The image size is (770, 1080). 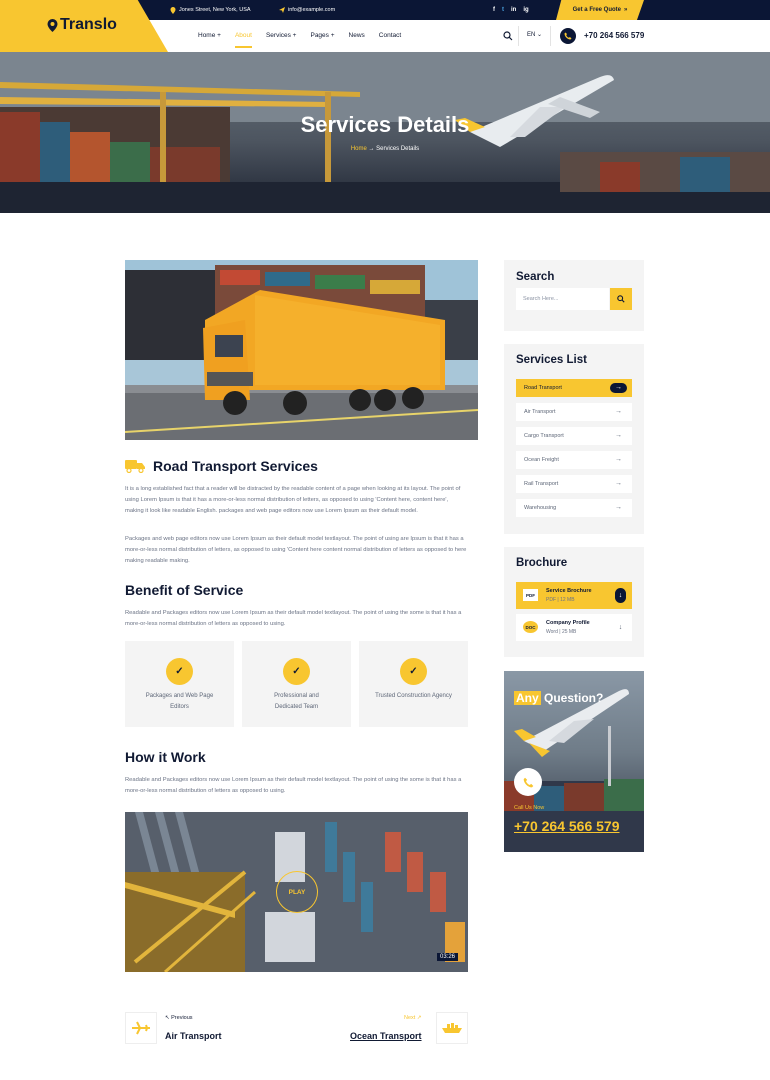 I want to click on benefit-label: Trusted Construction Agency, so click(x=413, y=696).